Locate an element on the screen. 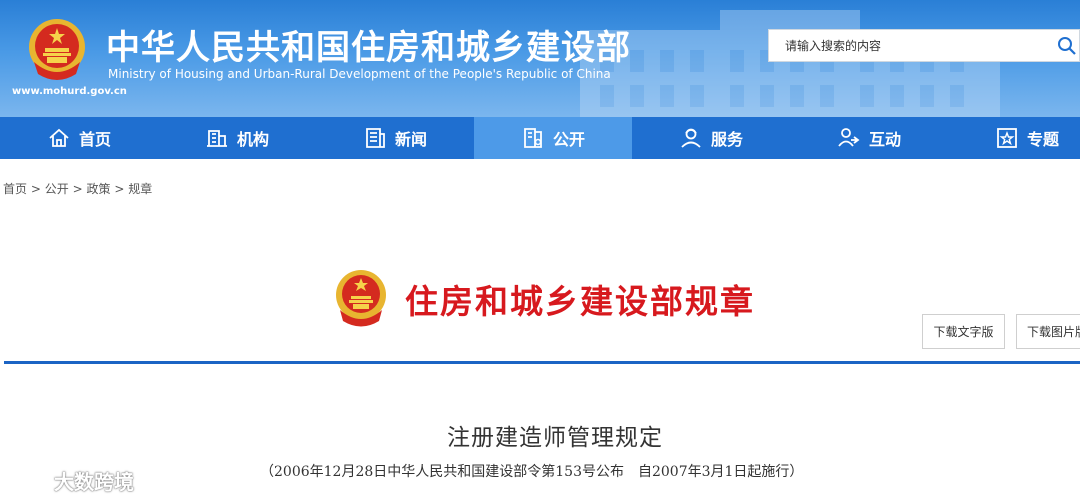 The height and width of the screenshot is (501, 1080). breadcrumb: 首页 > 公开 > 政策 > 规章 is located at coordinates (77, 188).